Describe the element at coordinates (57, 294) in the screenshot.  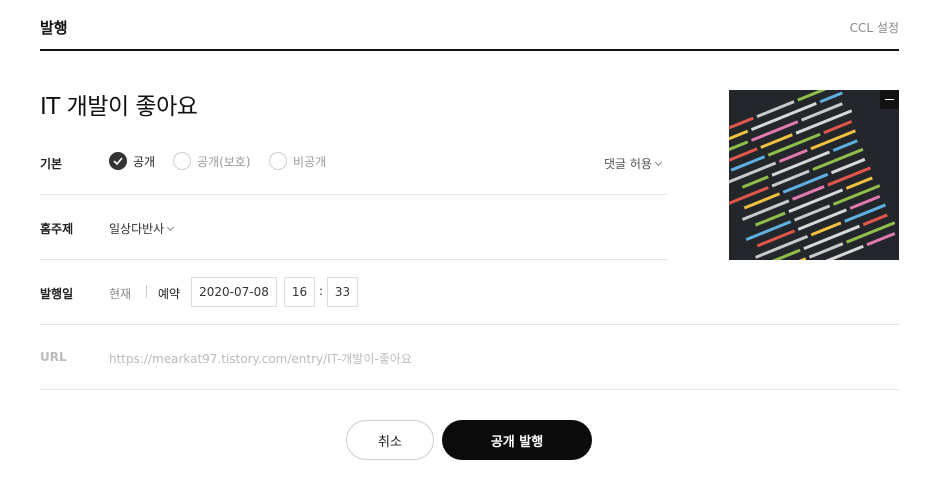
I see `publish-date-label: 발행일` at that location.